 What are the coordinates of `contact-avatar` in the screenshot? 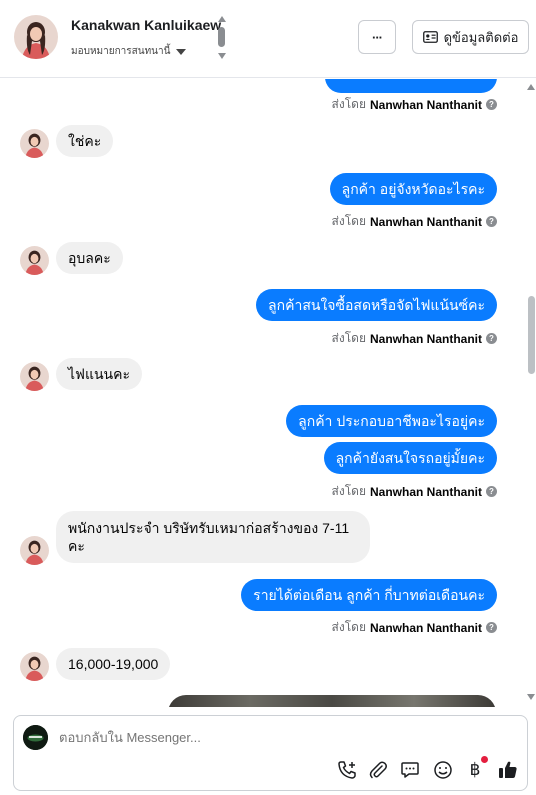 It's located at (36, 37).